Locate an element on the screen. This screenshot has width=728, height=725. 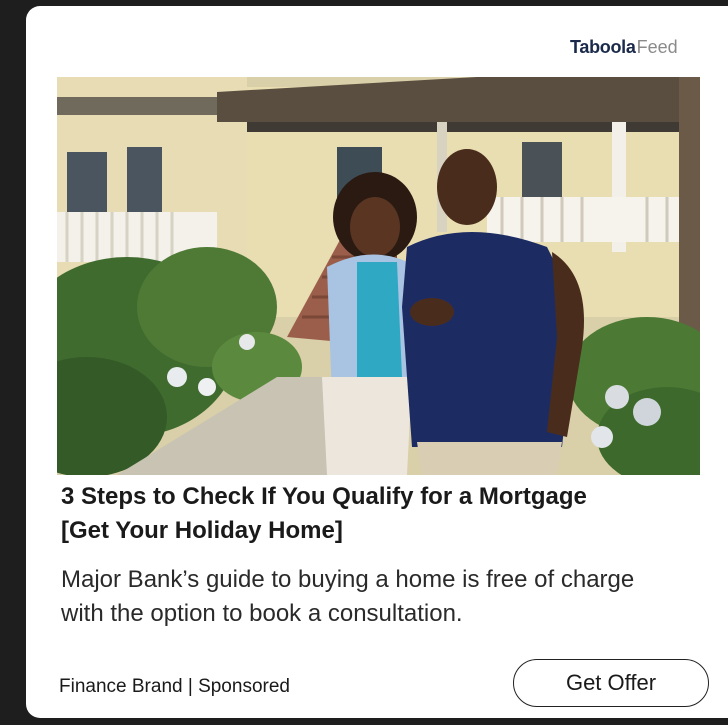
taboola-feed-logo: TaboolaFeed is located at coordinates (624, 47).